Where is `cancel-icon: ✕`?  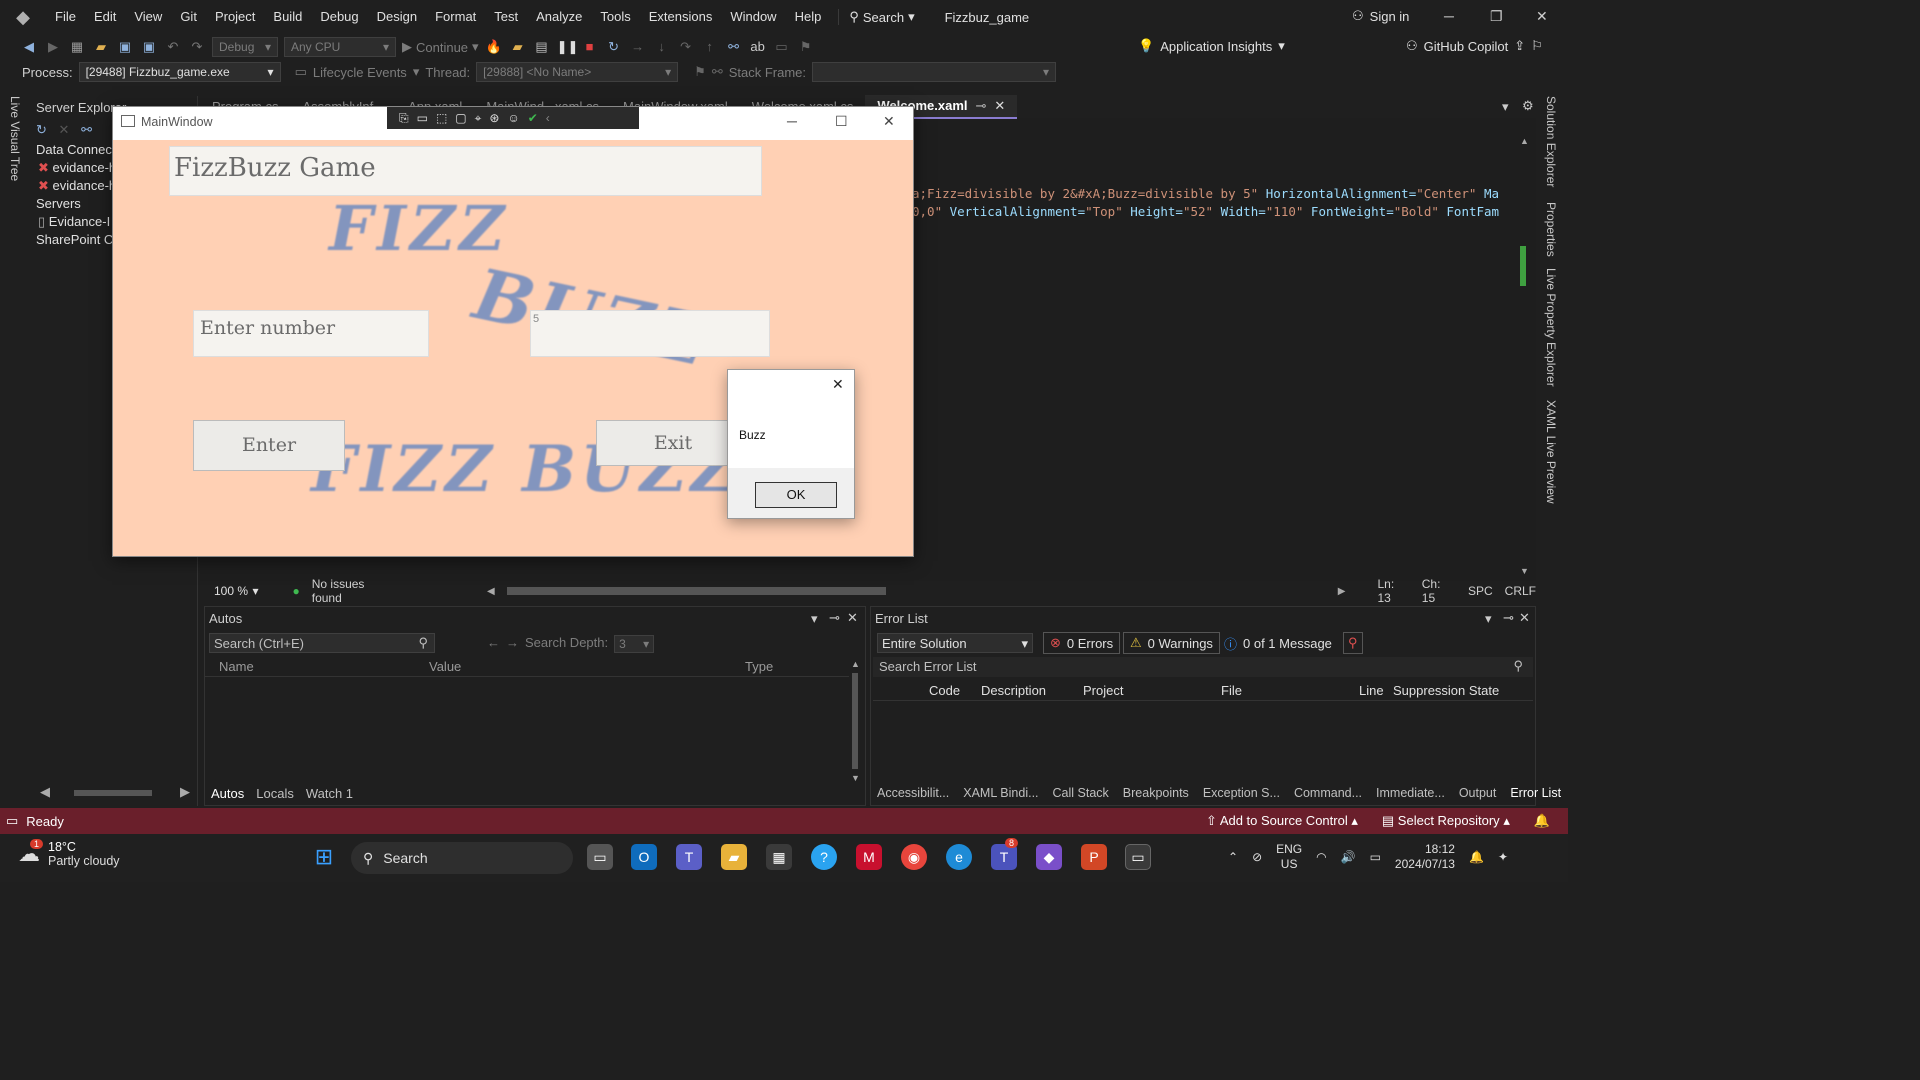 cancel-icon: ✕ is located at coordinates (64, 129).